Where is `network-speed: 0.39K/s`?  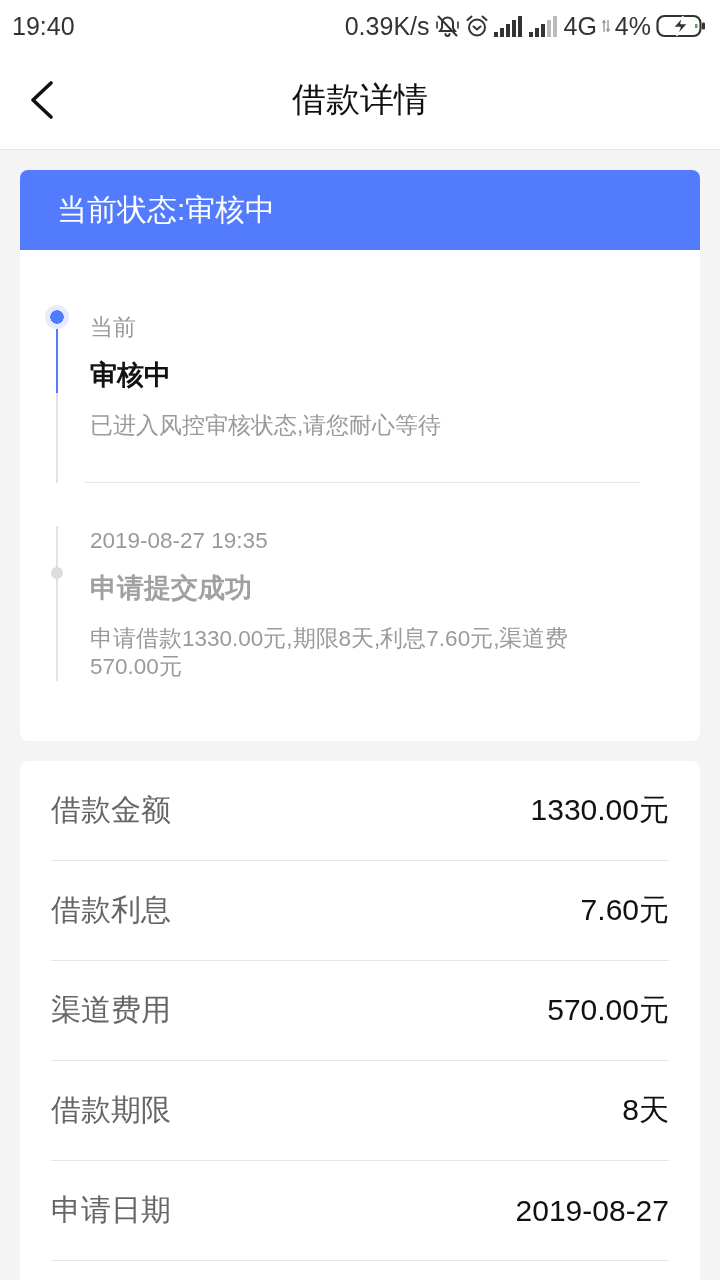
network-speed: 0.39K/s is located at coordinates (387, 26).